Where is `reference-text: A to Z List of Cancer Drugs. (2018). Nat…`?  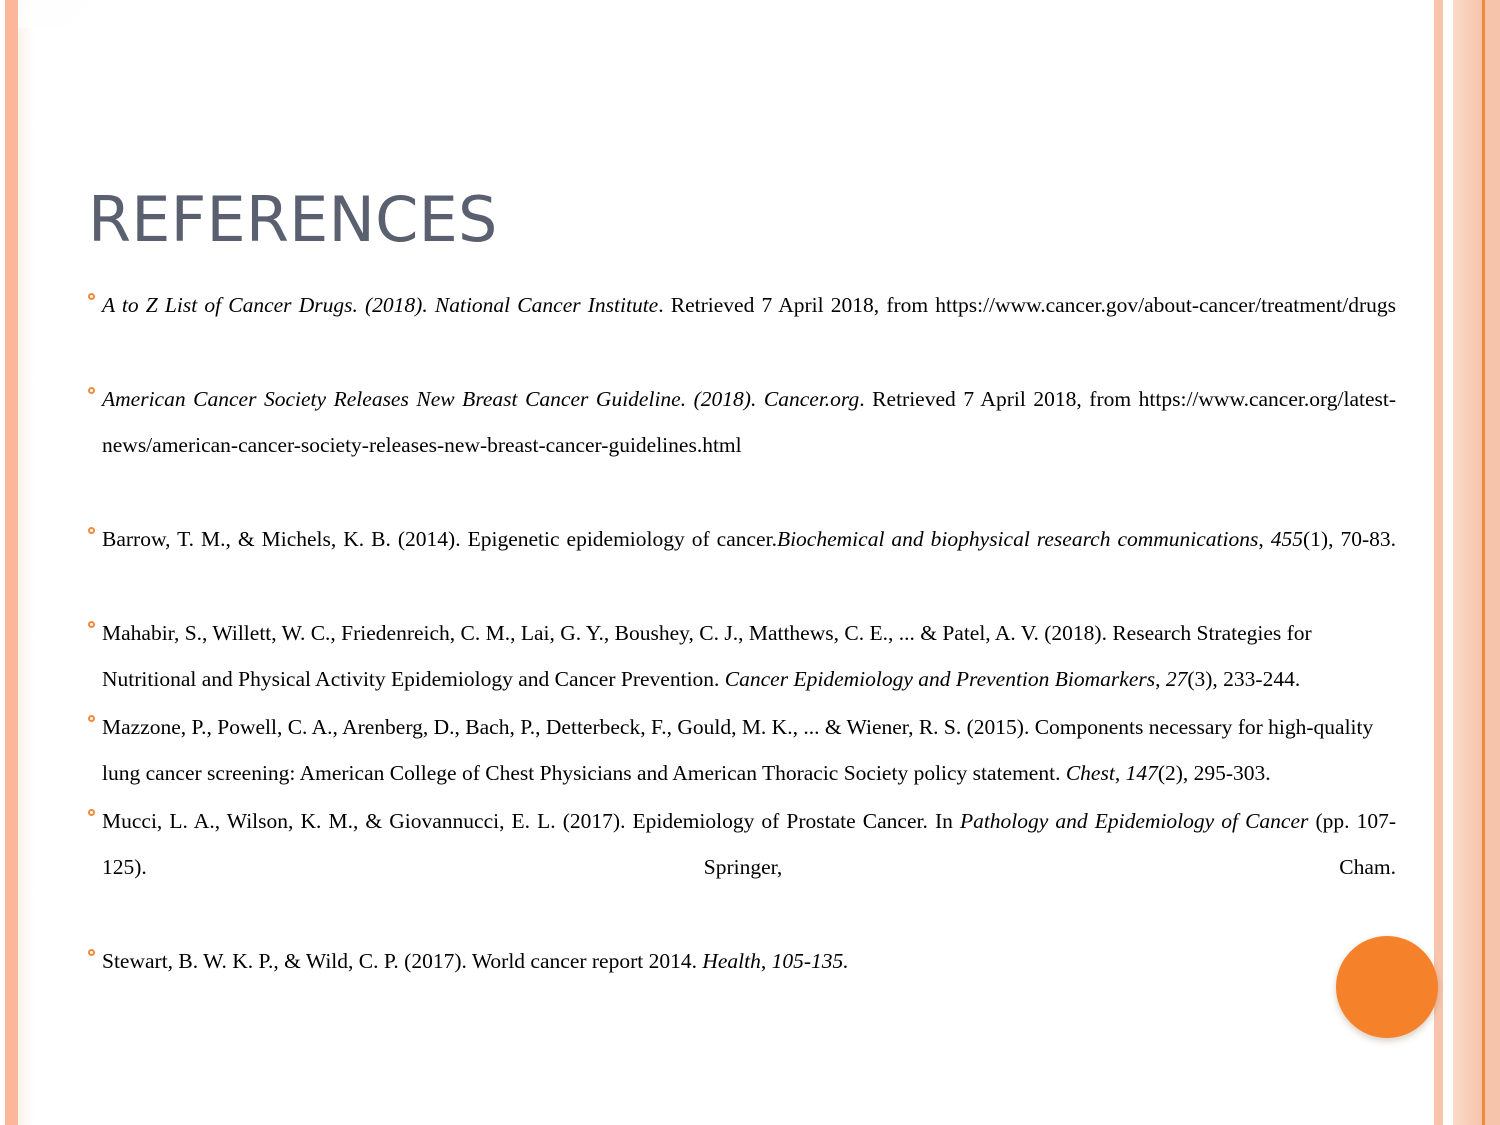 reference-text: A to Z List of Cancer Drugs. (2018). Nat… is located at coordinates (749, 328).